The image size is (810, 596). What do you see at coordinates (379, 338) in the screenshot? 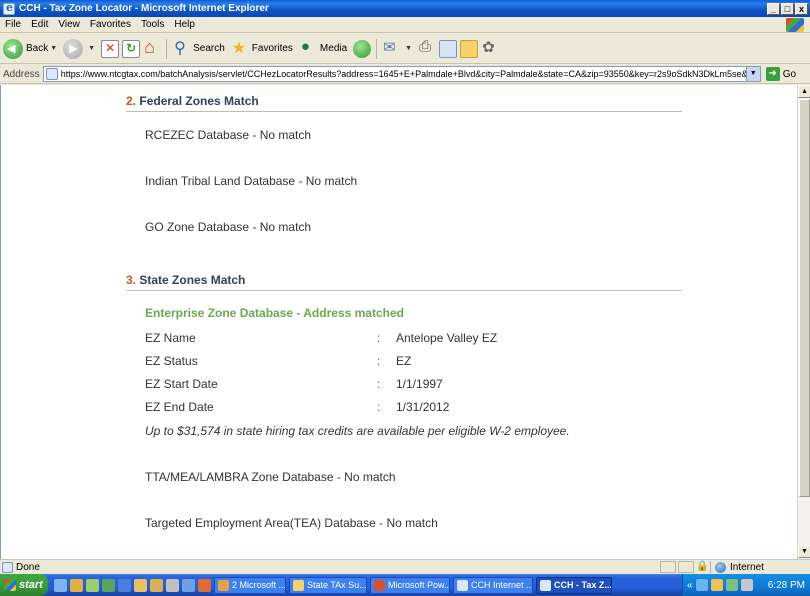
I see `ez-name-colon: :` at bounding box center [379, 338].